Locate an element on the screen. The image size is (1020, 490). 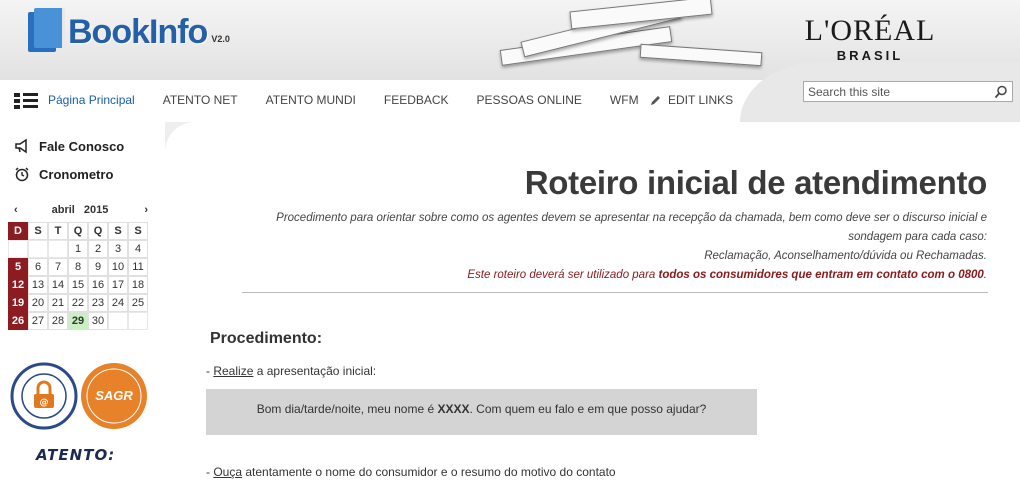
site-search-box is located at coordinates (908, 91).